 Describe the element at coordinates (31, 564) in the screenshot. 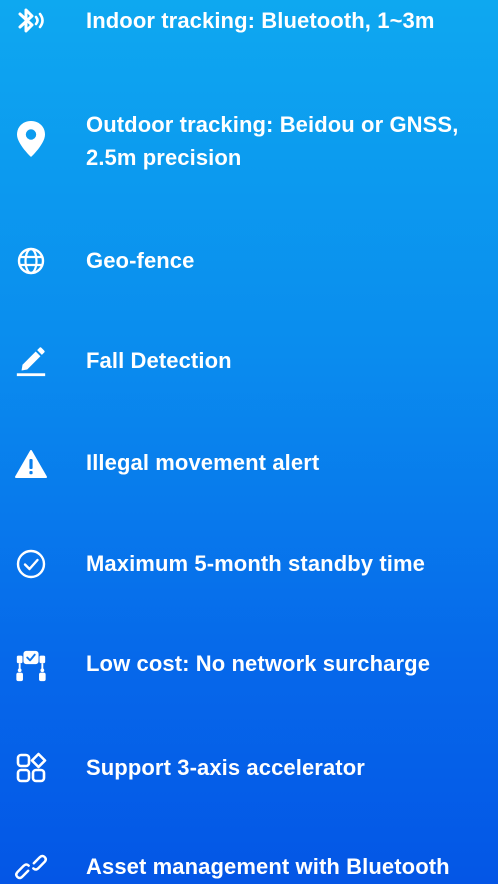

I see `check-circle-icon` at that location.